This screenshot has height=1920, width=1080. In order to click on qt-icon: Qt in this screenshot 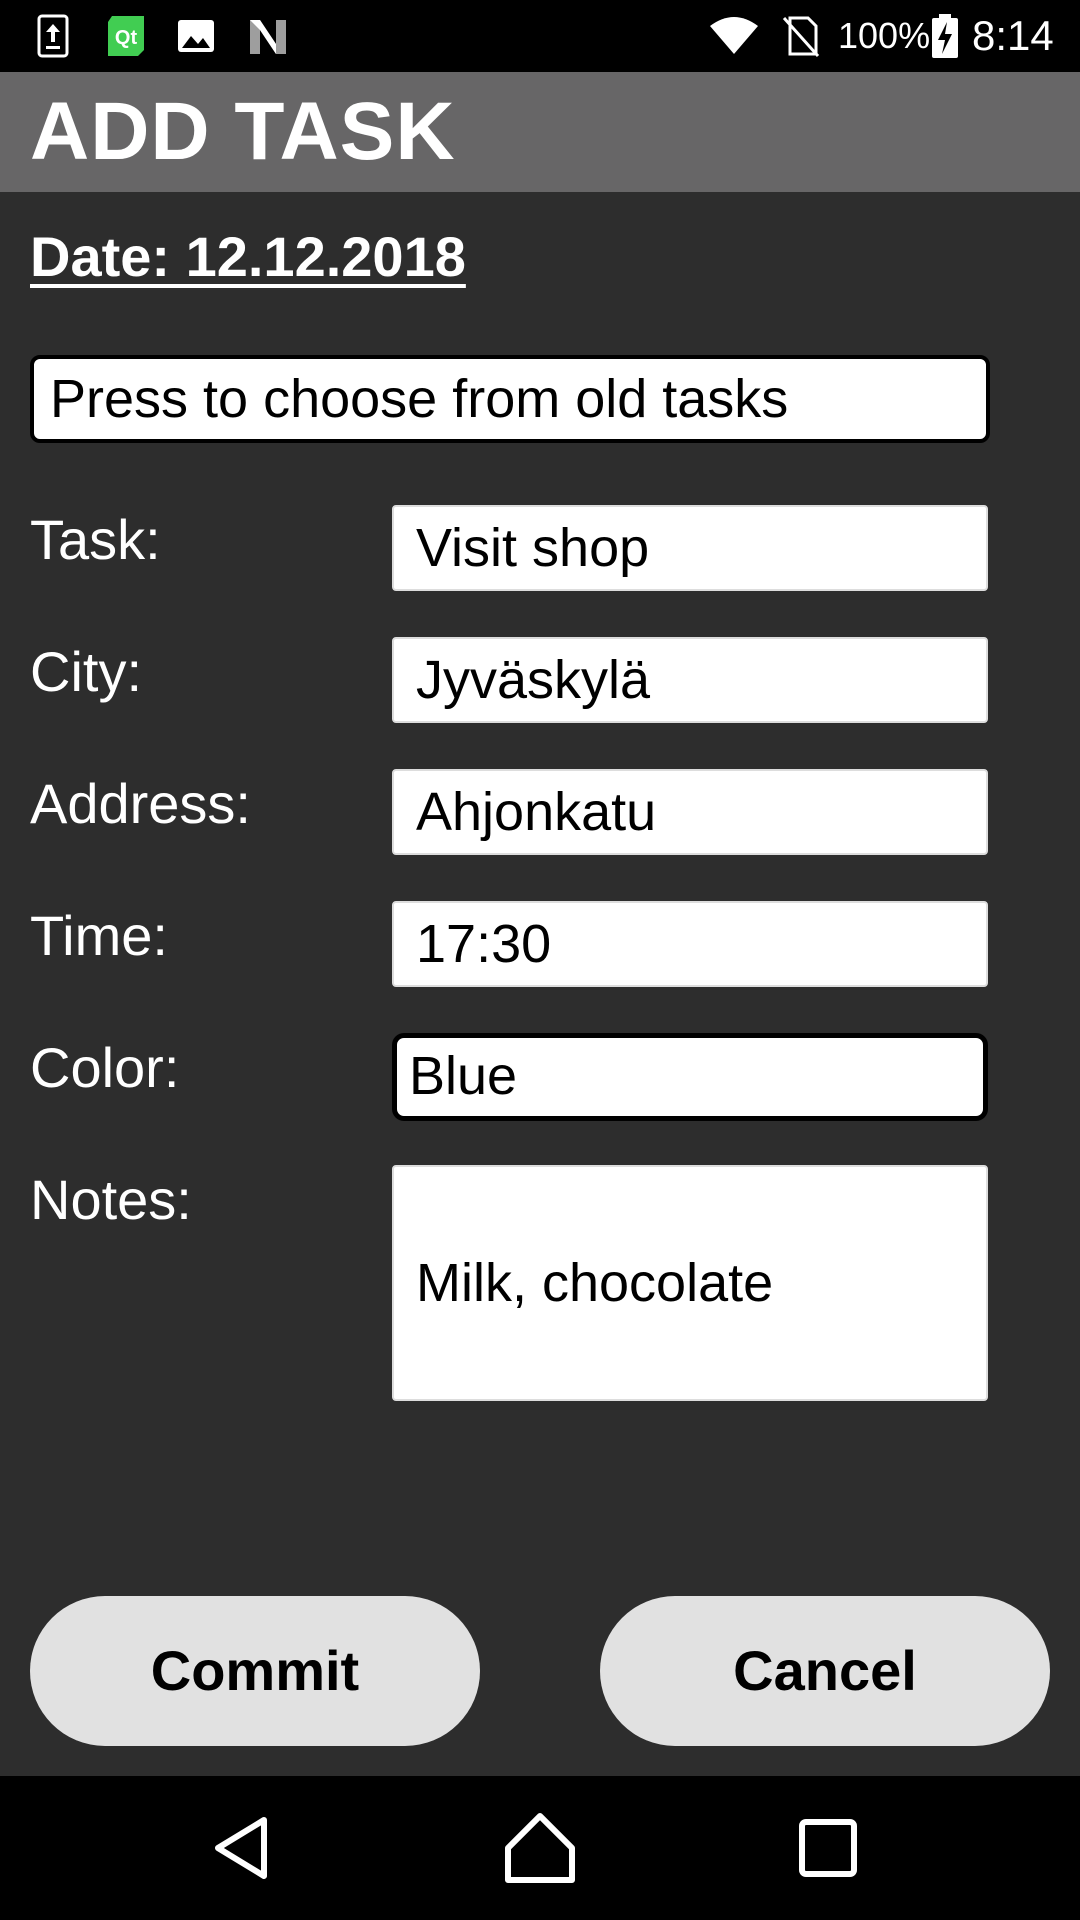, I will do `click(126, 36)`.